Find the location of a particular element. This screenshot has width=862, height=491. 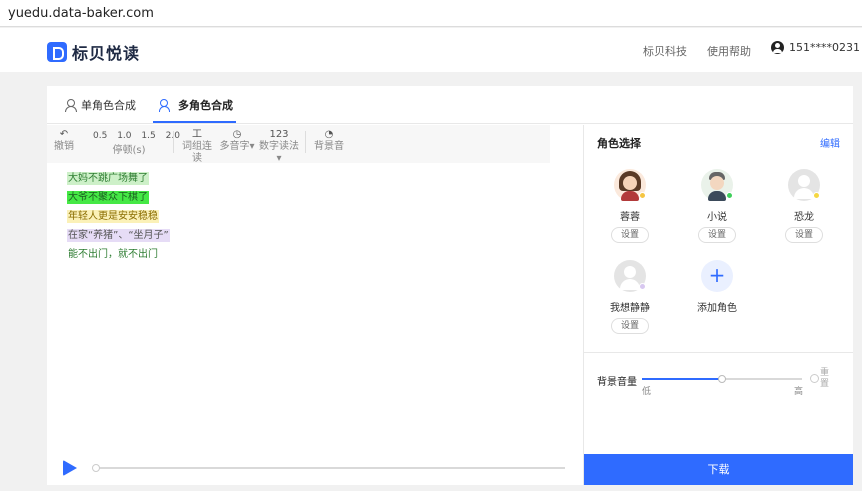

brand-name: 标贝悦读 is located at coordinates (106, 53).